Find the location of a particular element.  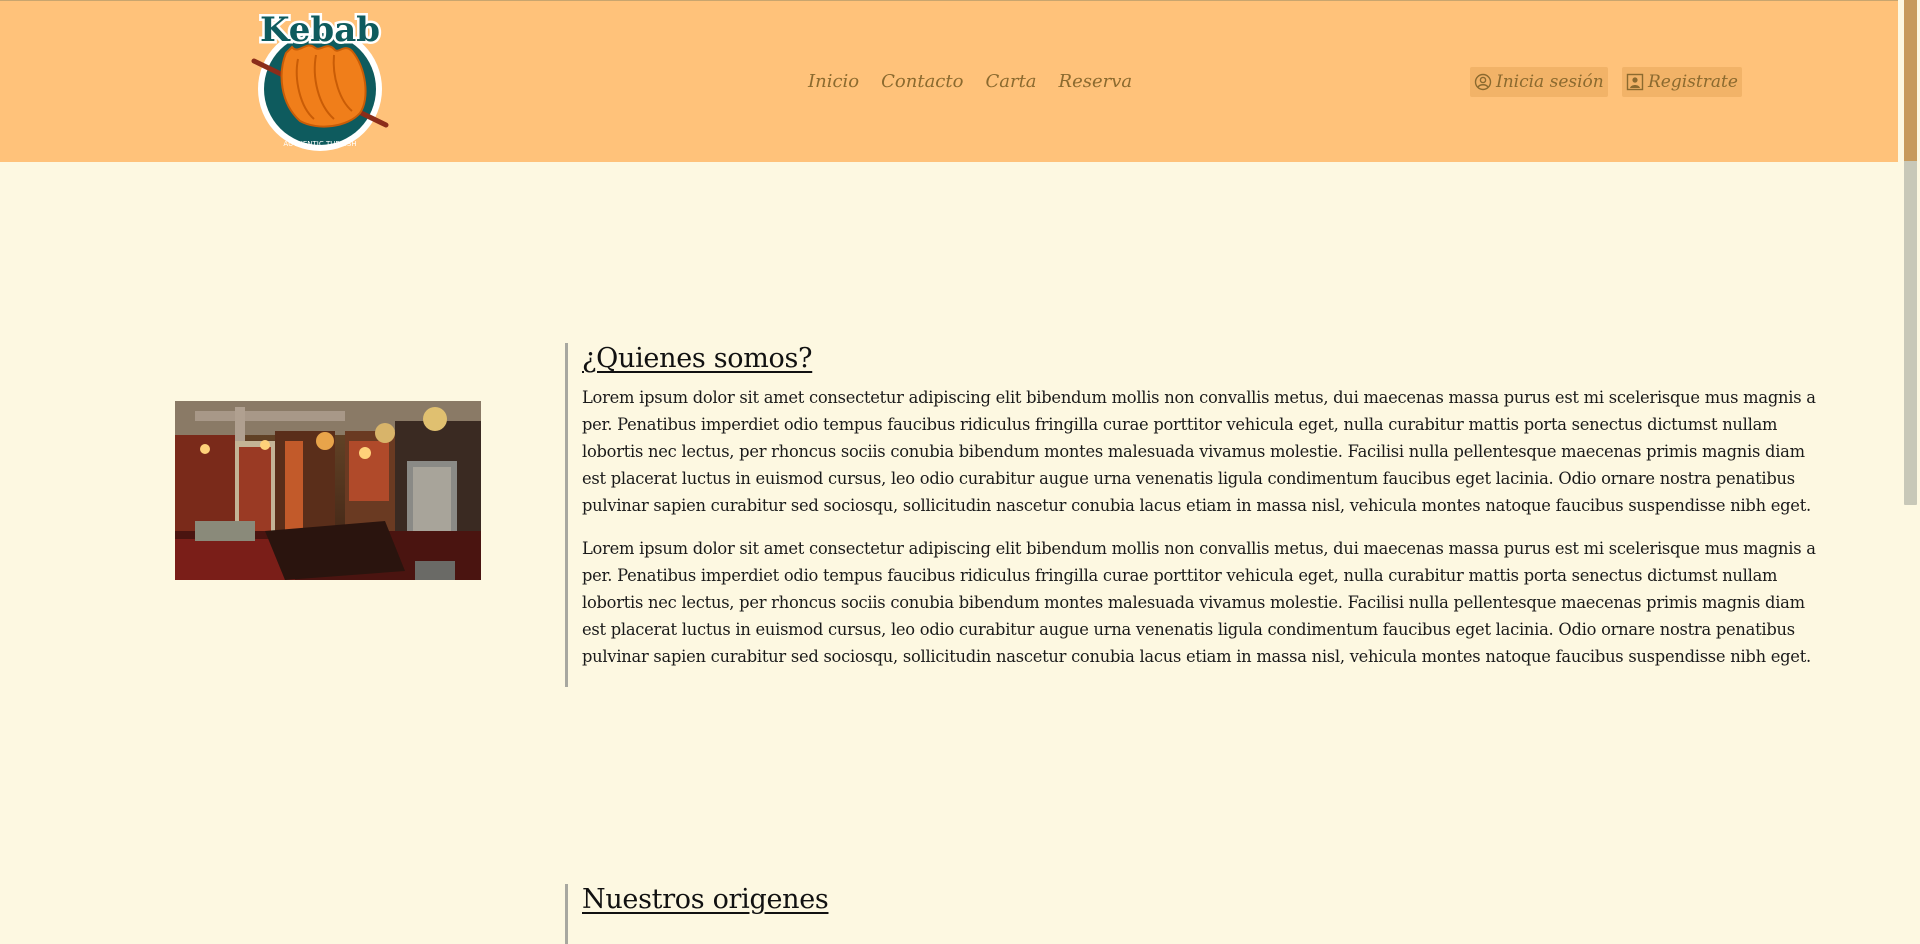

about-title: ¿Quienes somos? is located at coordinates (697, 358).